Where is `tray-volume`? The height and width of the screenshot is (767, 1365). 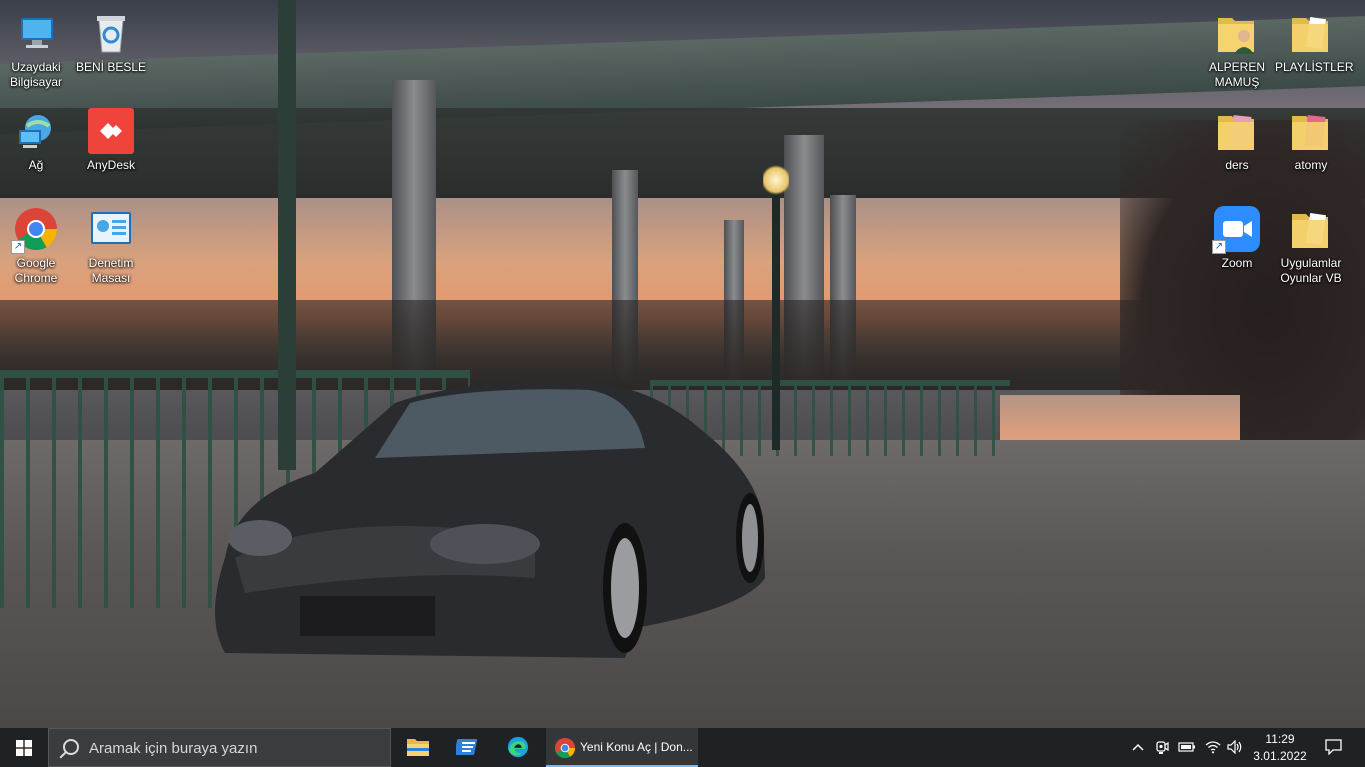
tray-volume is located at coordinates (1235, 747).